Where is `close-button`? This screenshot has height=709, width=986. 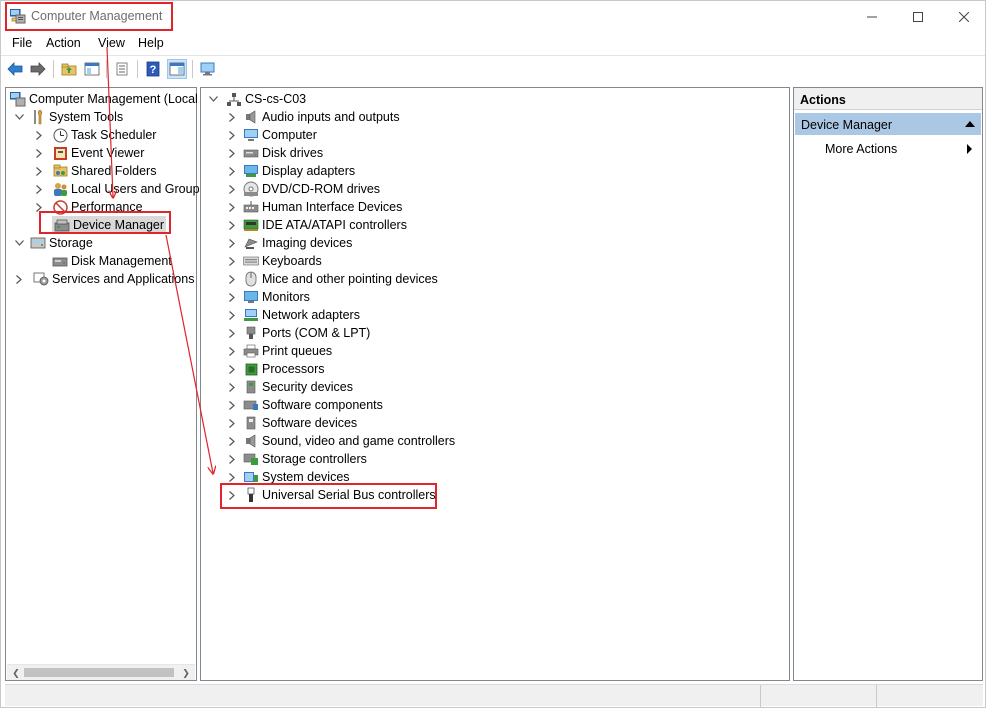 close-button is located at coordinates (963, 16).